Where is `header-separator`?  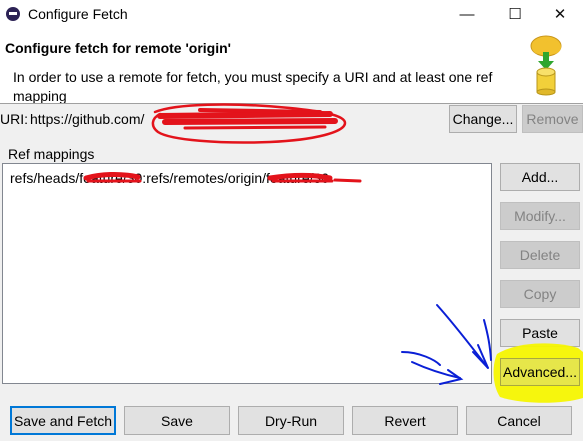 header-separator is located at coordinates (291, 103).